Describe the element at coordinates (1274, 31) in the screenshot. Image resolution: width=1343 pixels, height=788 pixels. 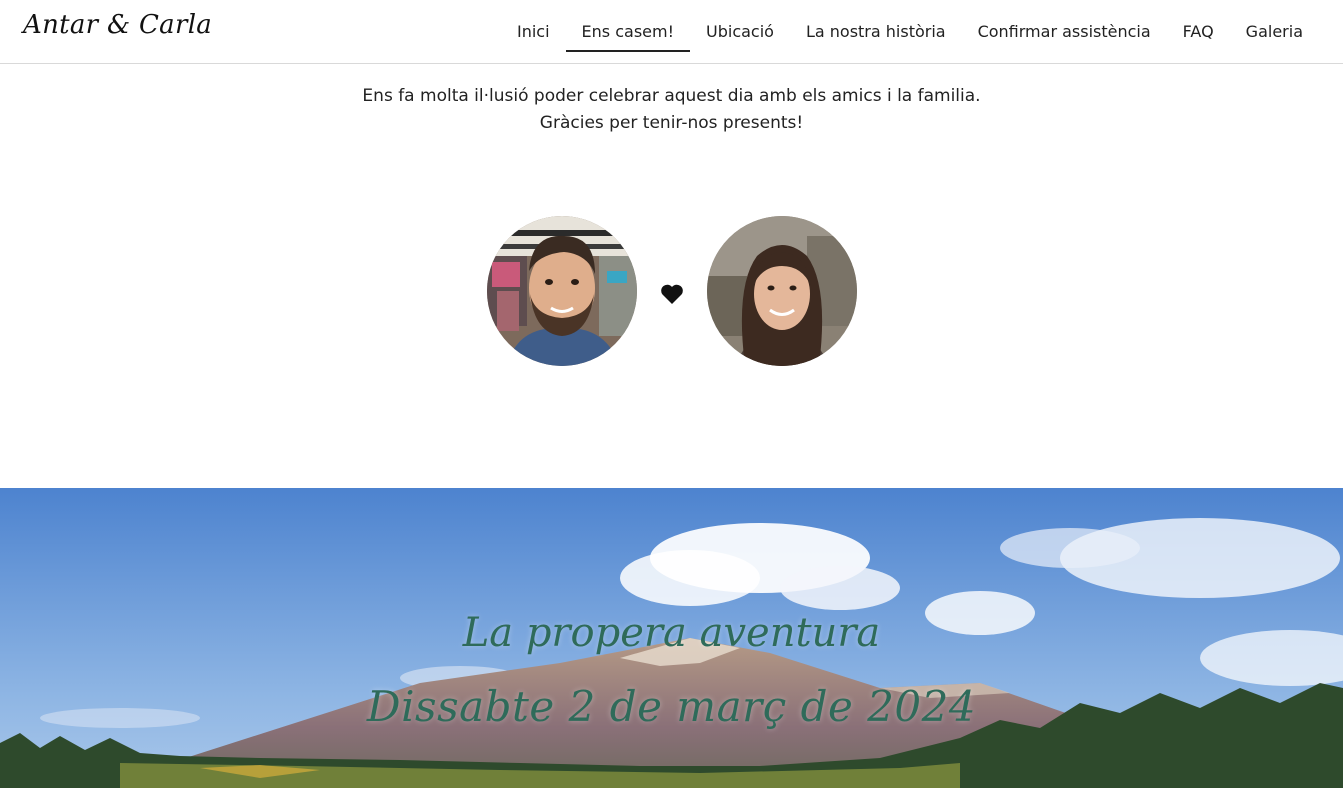
I see `nav-galeria: Galeria` at that location.